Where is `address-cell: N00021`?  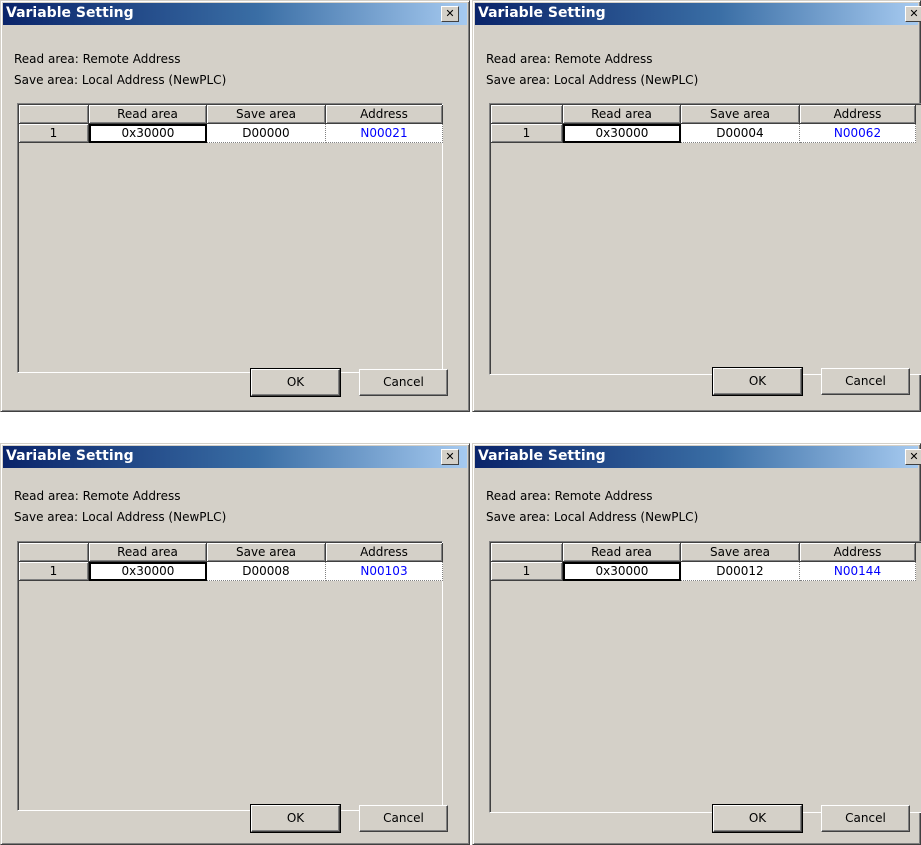
address-cell: N00021 is located at coordinates (384, 133).